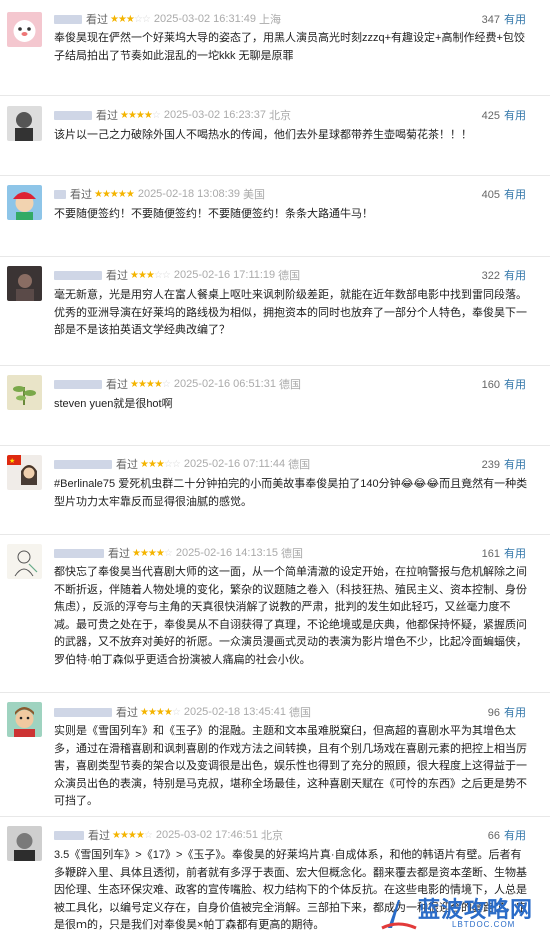 The image size is (550, 937). Describe the element at coordinates (130, 19) in the screenshot. I see `rating-stars: ★★★☆☆` at that location.